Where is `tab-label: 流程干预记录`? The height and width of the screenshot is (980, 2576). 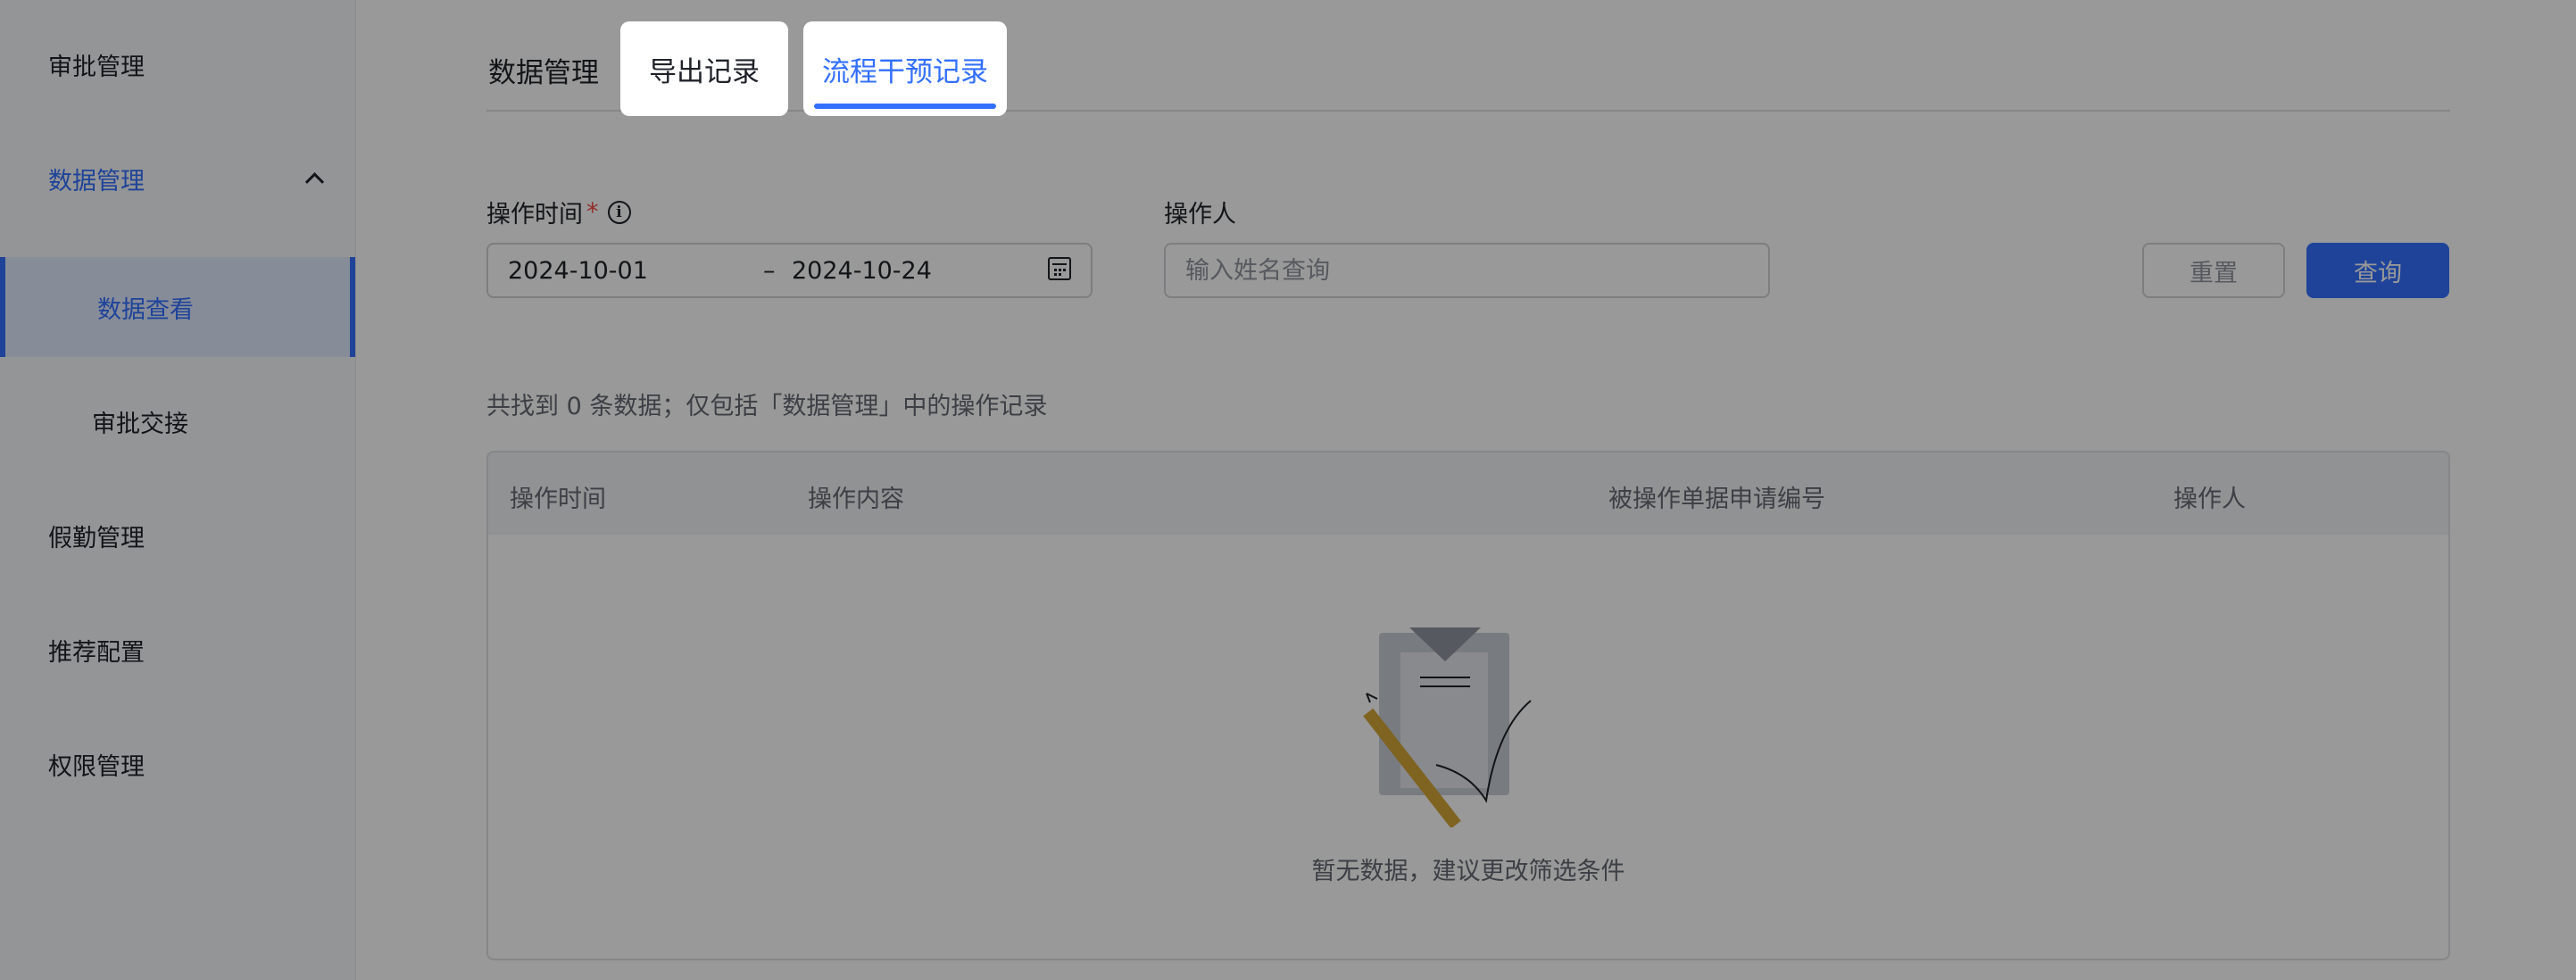 tab-label: 流程干预记录 is located at coordinates (905, 71).